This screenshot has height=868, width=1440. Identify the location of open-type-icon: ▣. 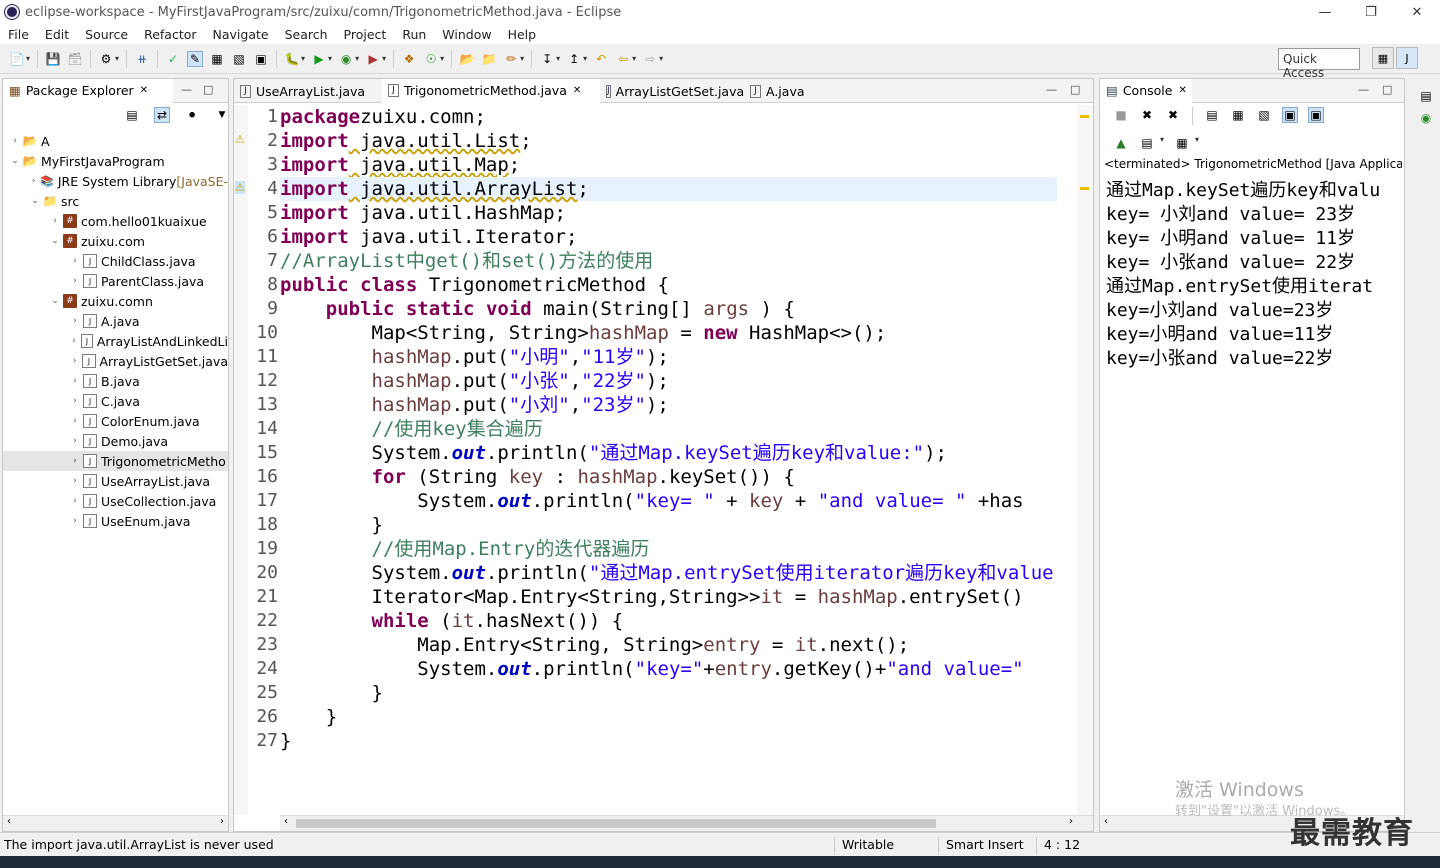
(261, 59).